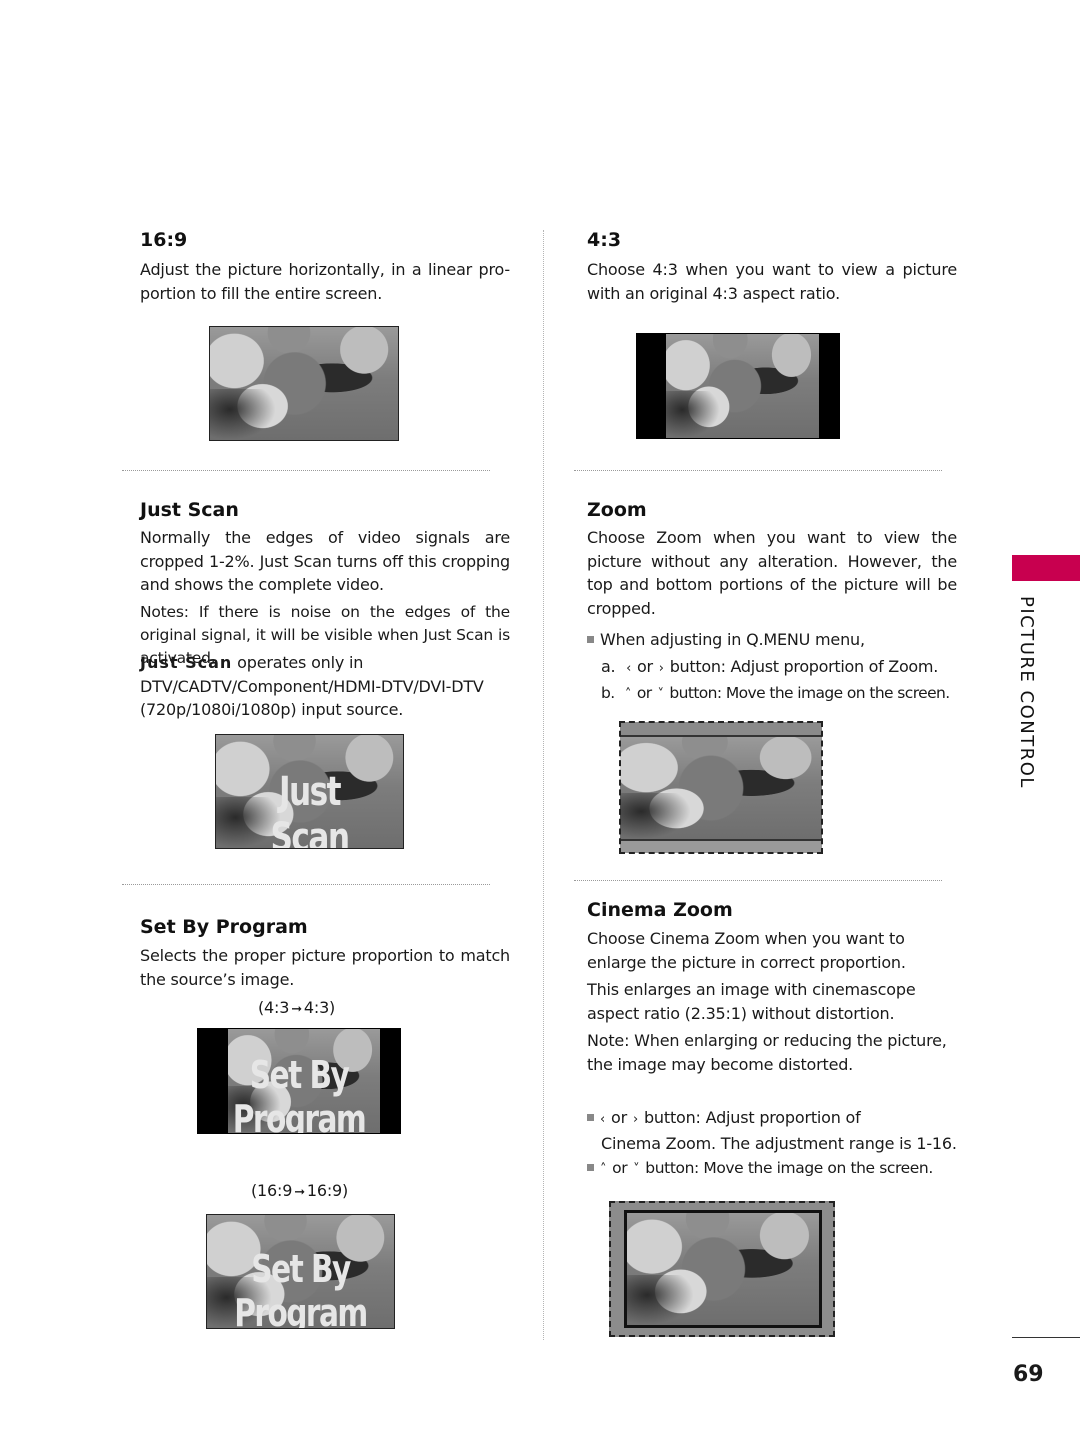  I want to click on pillarbox-right, so click(829, 386).